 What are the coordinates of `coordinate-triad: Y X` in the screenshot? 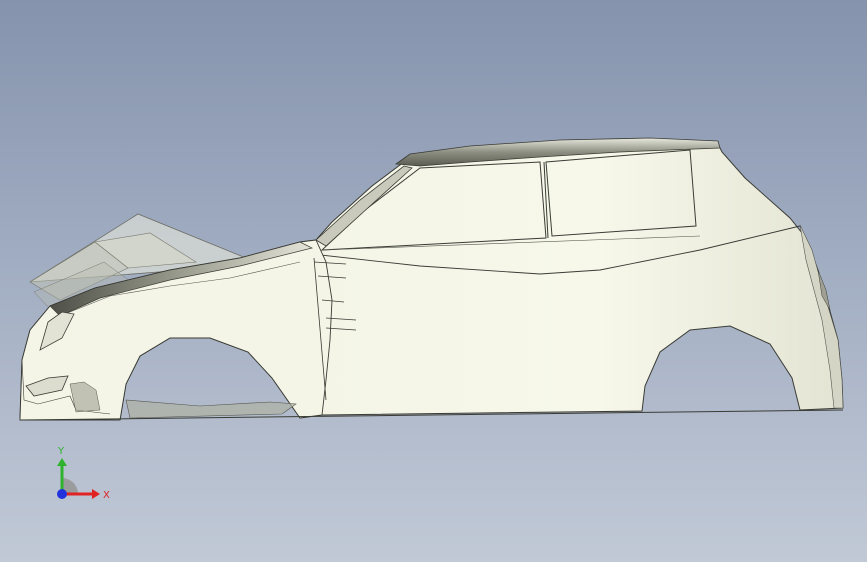 It's located at (83, 473).